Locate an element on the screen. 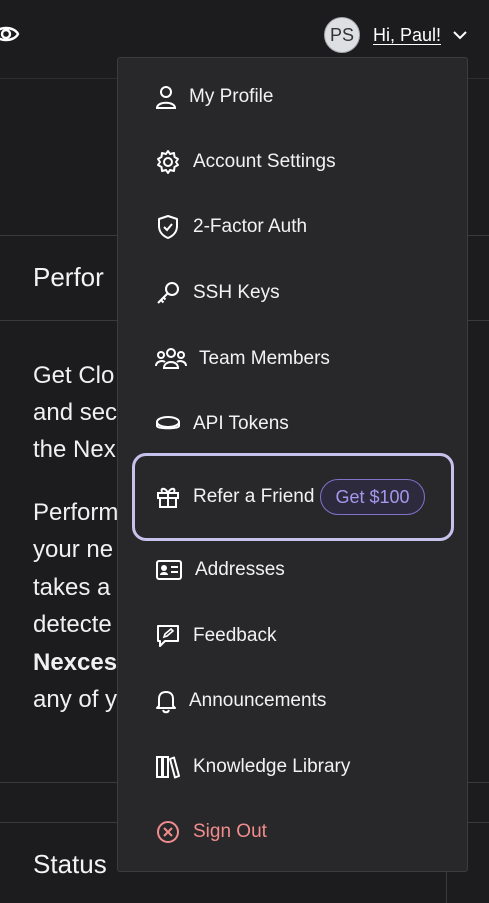  menu-item-label: Addresses is located at coordinates (240, 569).